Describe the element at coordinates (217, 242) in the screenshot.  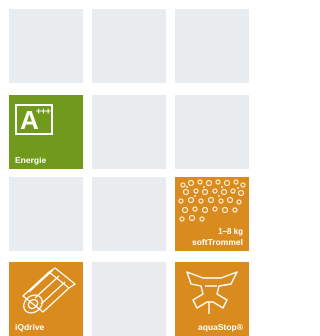
I see `feature-label-softtrommel: softTrommel` at that location.